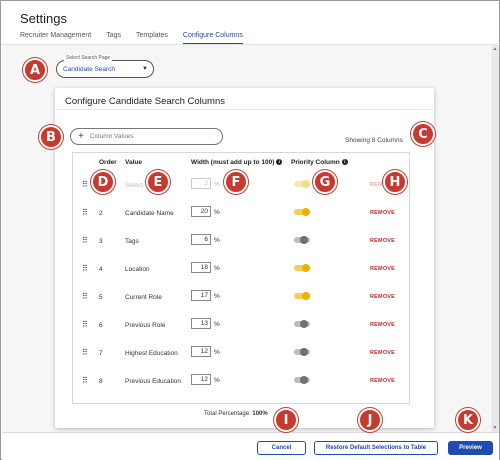  I want to click on header-order: Order, so click(108, 162).